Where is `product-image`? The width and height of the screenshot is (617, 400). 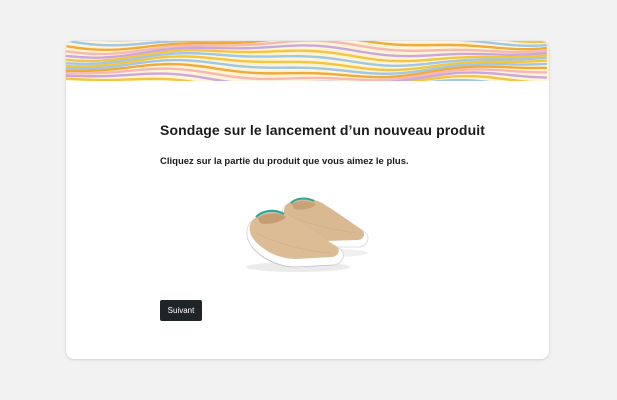 product-image is located at coordinates (306, 233).